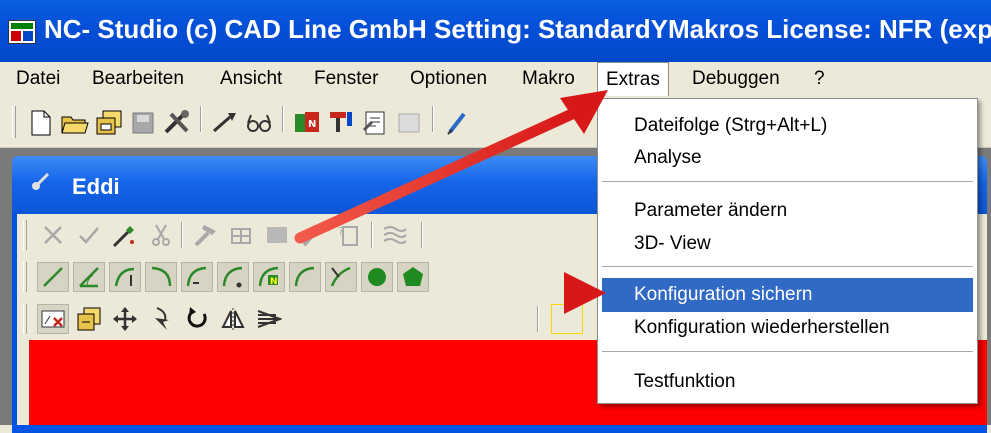 The height and width of the screenshot is (433, 991). What do you see at coordinates (75, 123) in the screenshot?
I see `open-folder-icon` at bounding box center [75, 123].